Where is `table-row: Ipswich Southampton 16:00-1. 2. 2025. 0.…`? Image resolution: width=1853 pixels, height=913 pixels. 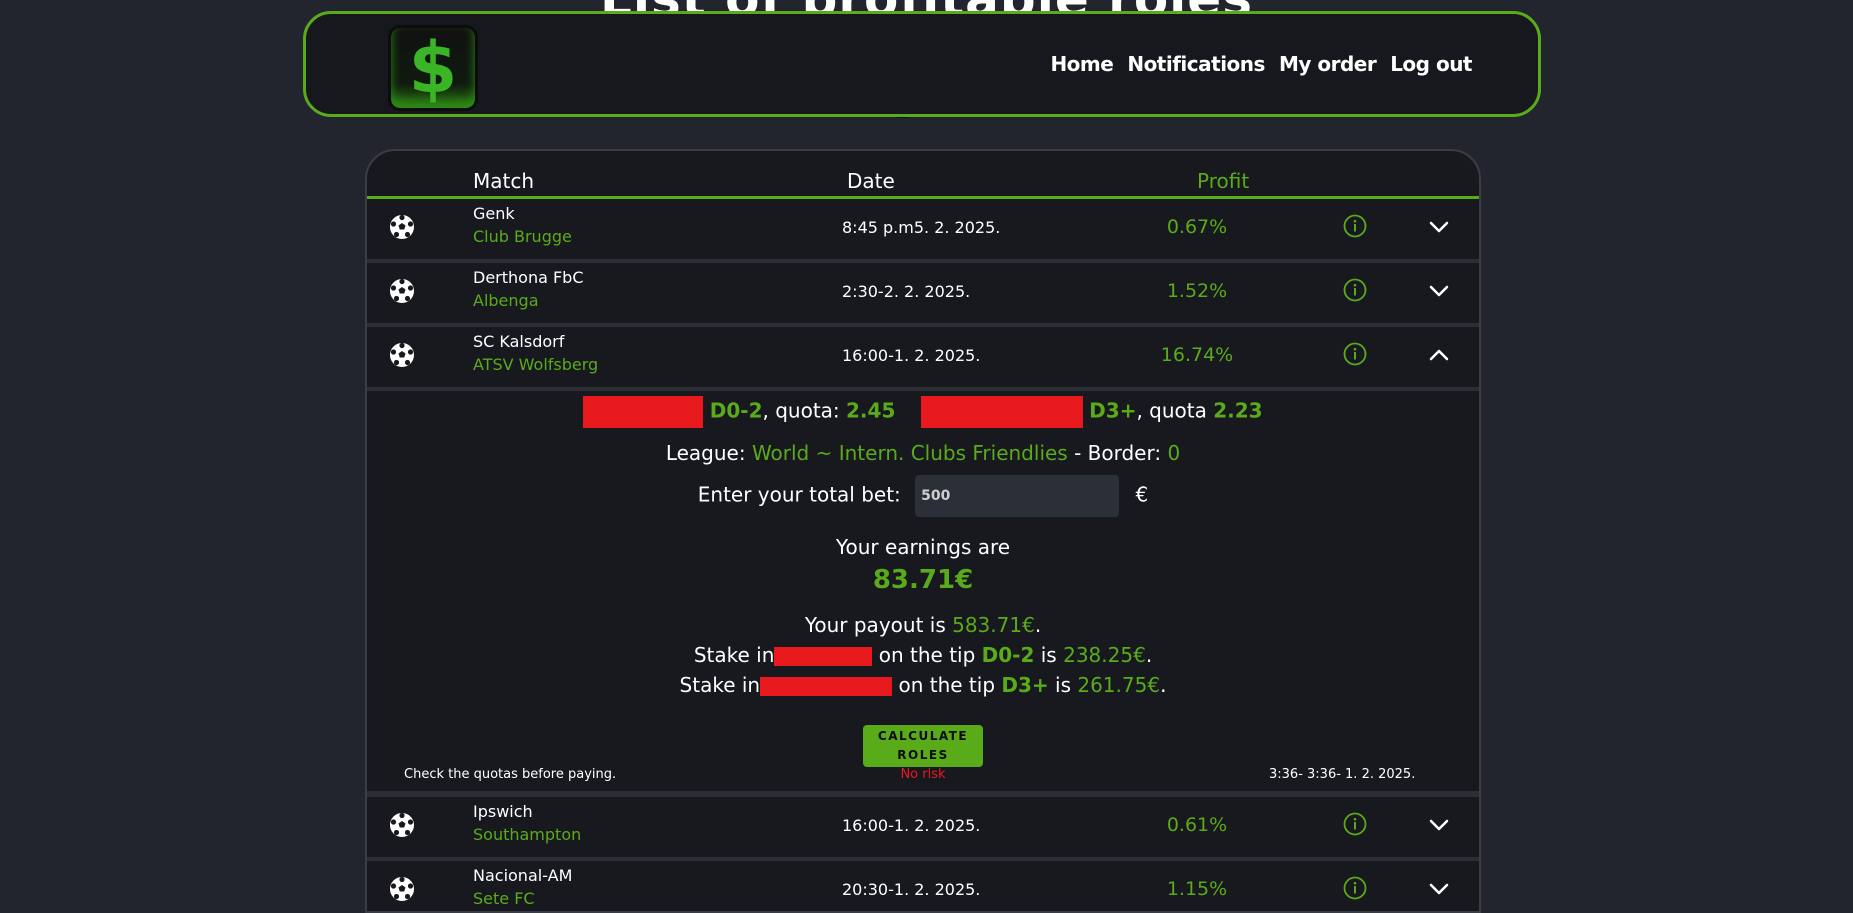 table-row: Ipswich Southampton 16:00-1. 2. 2025. 0.… is located at coordinates (923, 827).